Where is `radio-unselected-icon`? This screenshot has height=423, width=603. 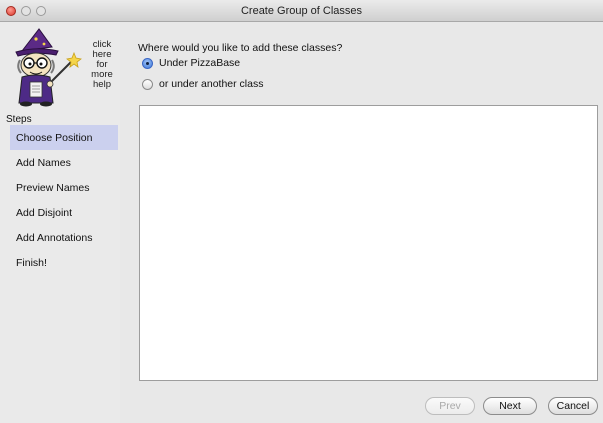 radio-unselected-icon is located at coordinates (147, 84).